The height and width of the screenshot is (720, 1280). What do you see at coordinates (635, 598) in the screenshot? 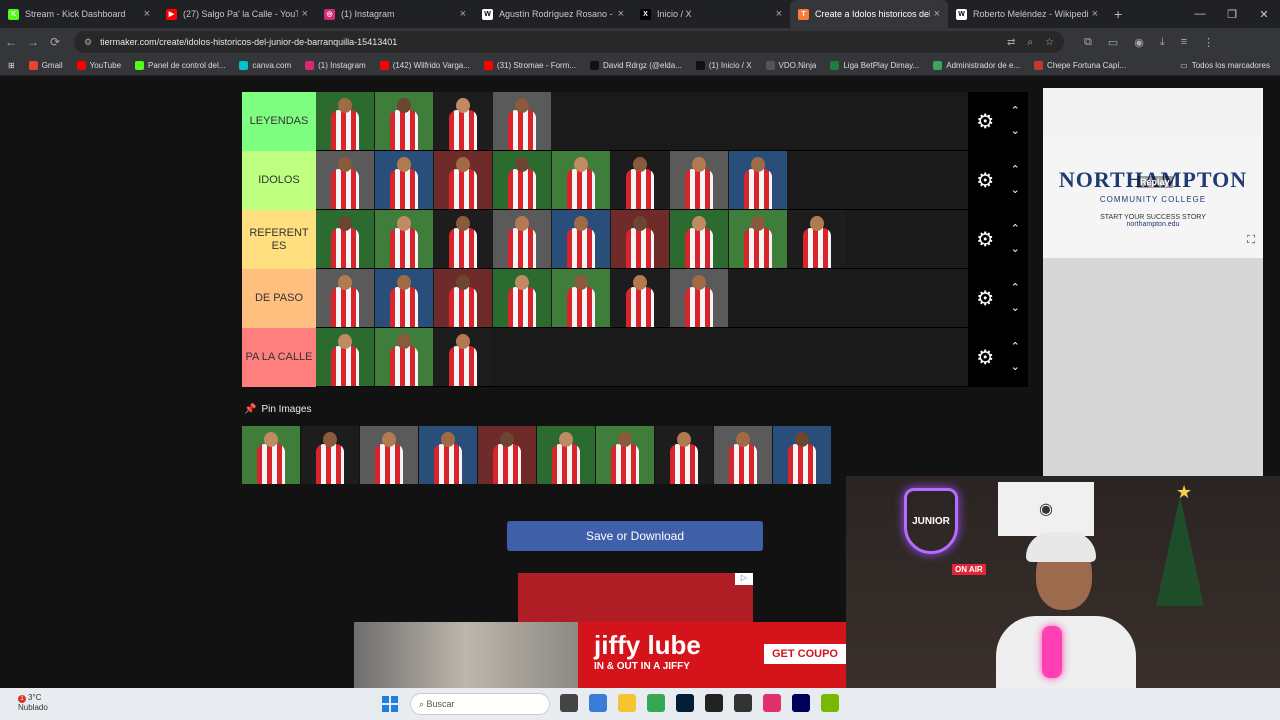
I see `bottom-ad: ▷` at bounding box center [635, 598].